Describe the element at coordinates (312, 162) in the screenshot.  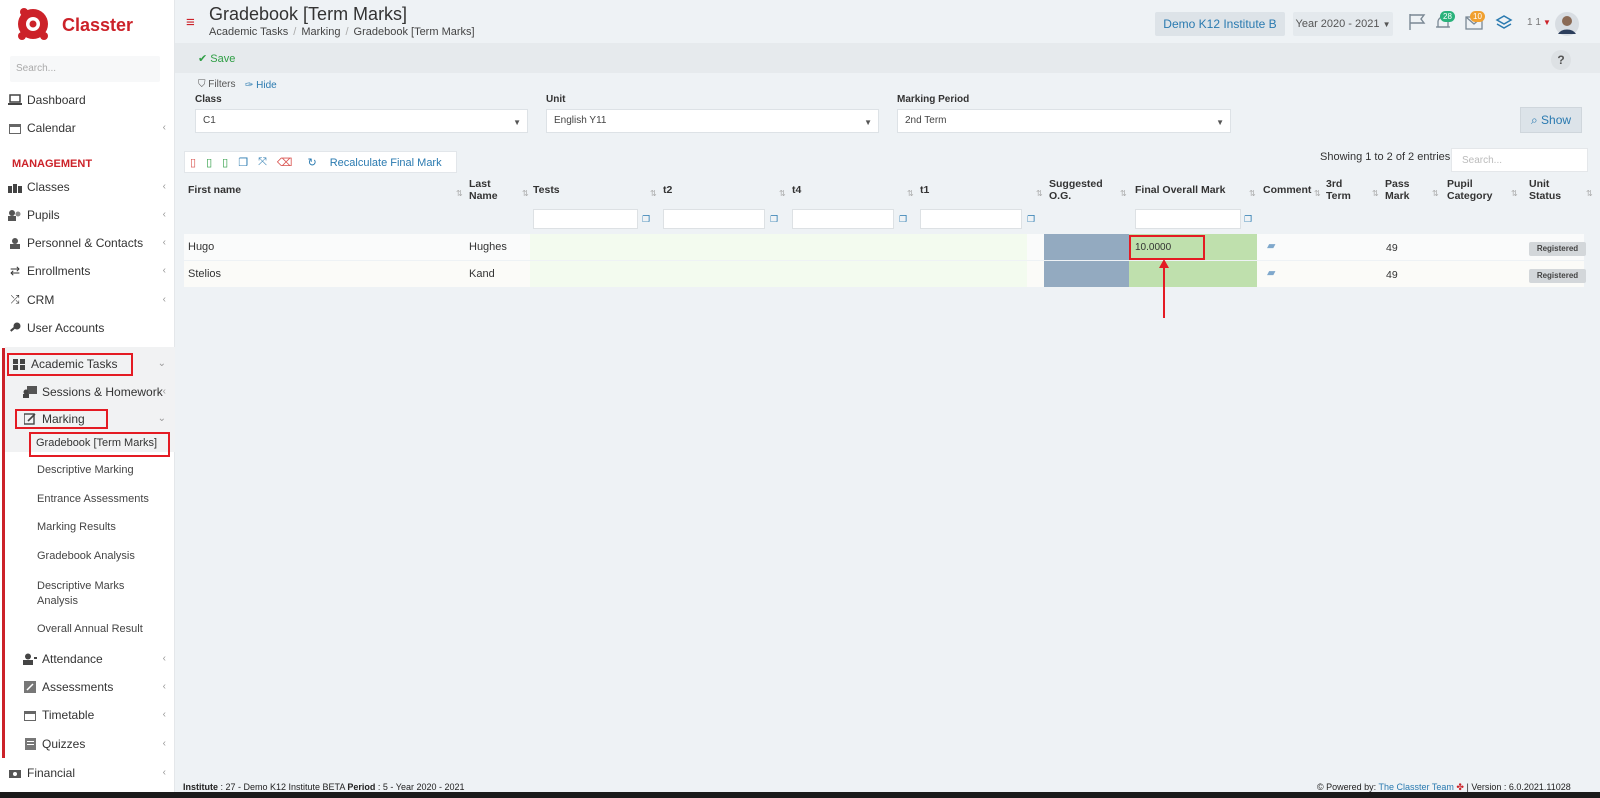
I see `refresh-icon: ↻` at that location.